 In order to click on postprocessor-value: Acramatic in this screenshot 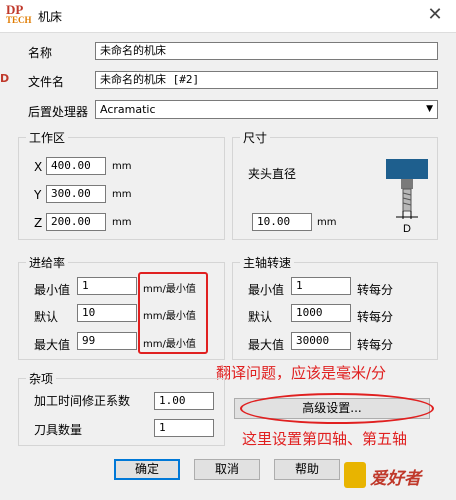, I will do `click(128, 109)`.